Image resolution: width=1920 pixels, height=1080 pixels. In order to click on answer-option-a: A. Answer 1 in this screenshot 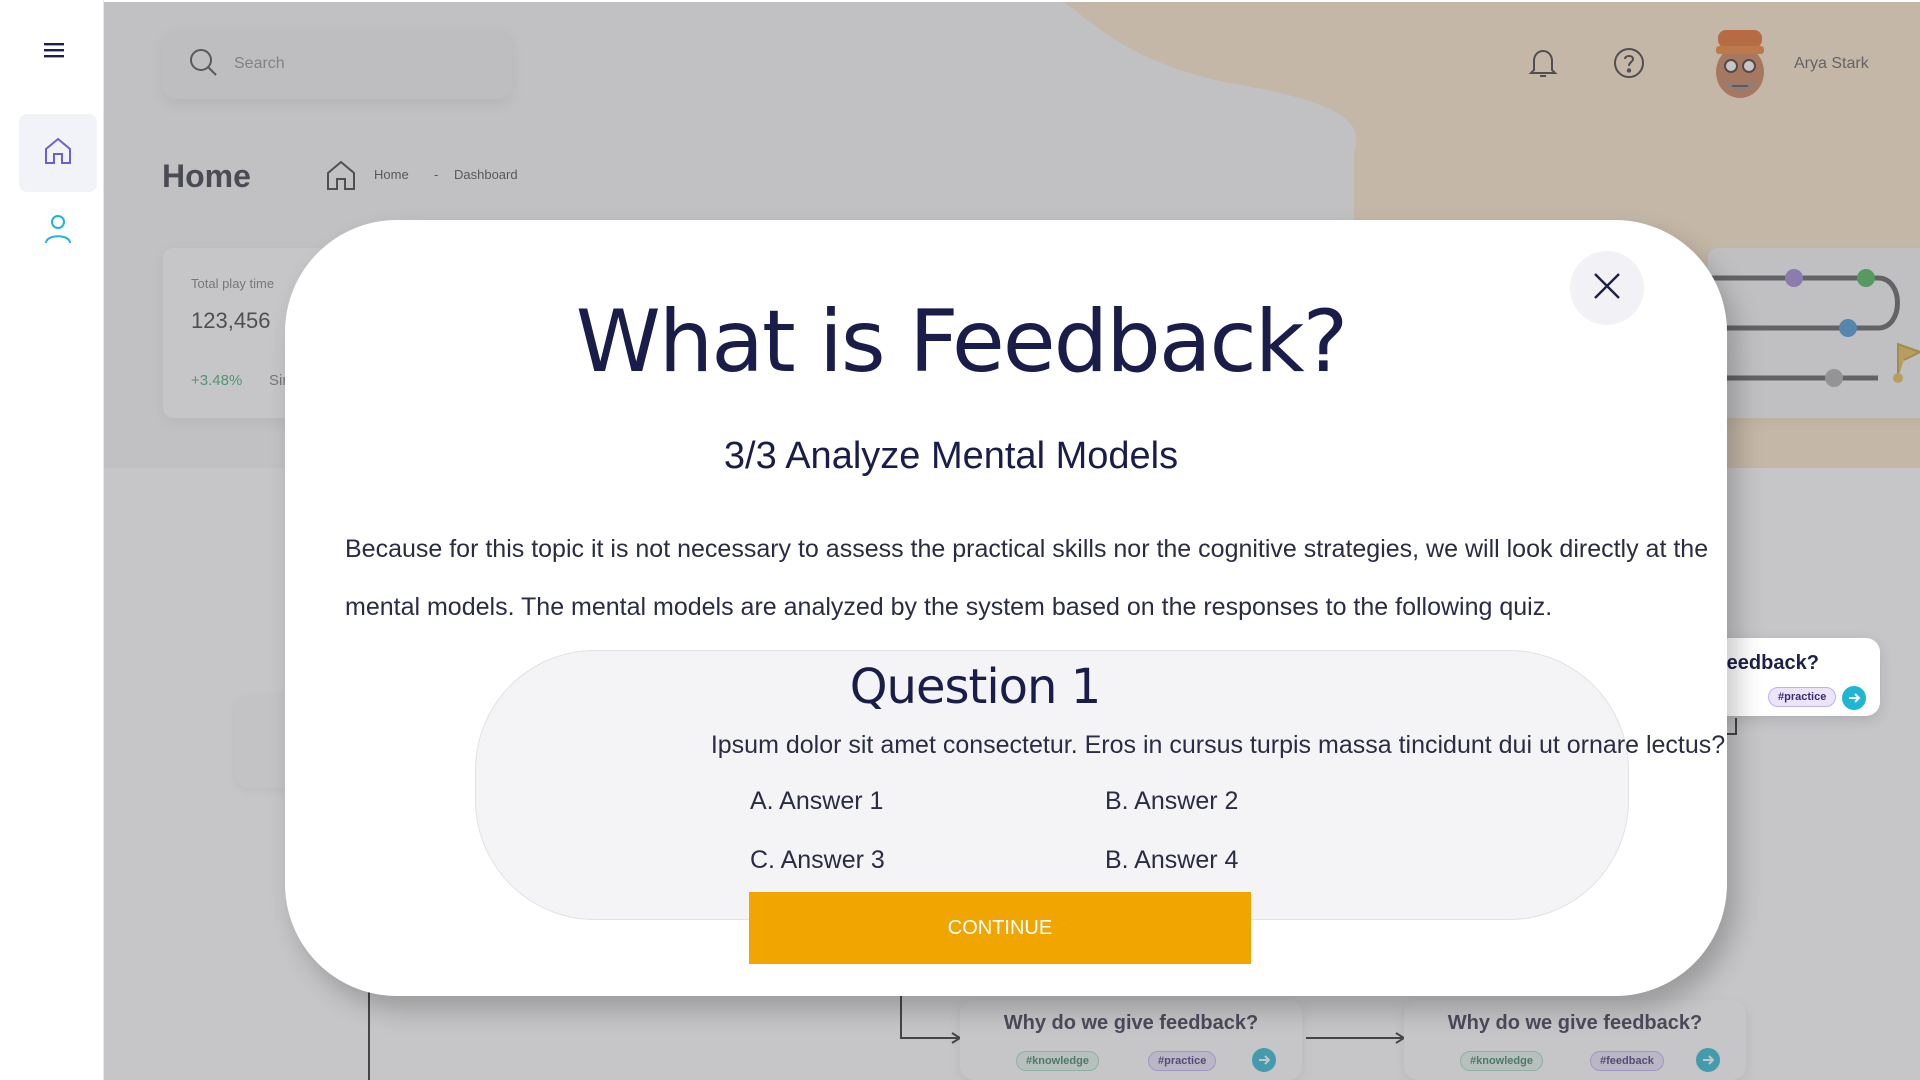, I will do `click(816, 801)`.